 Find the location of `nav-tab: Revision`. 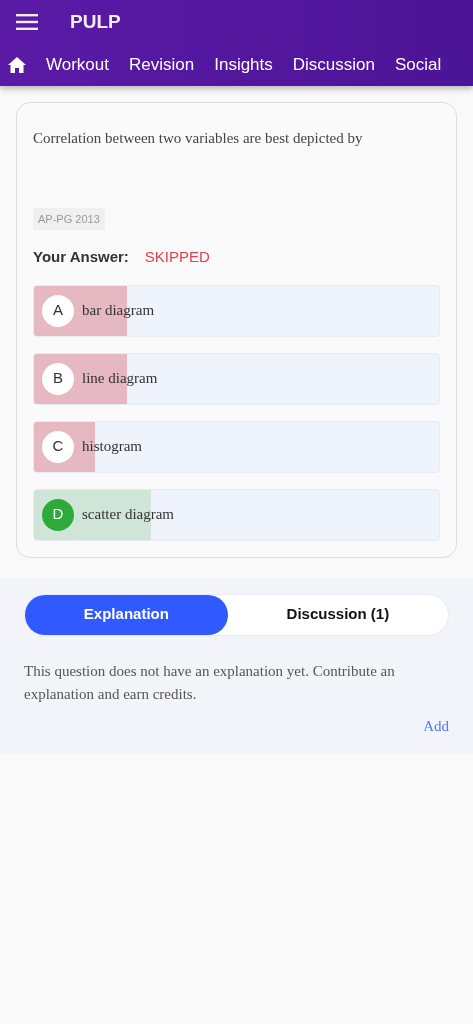

nav-tab: Revision is located at coordinates (162, 65).